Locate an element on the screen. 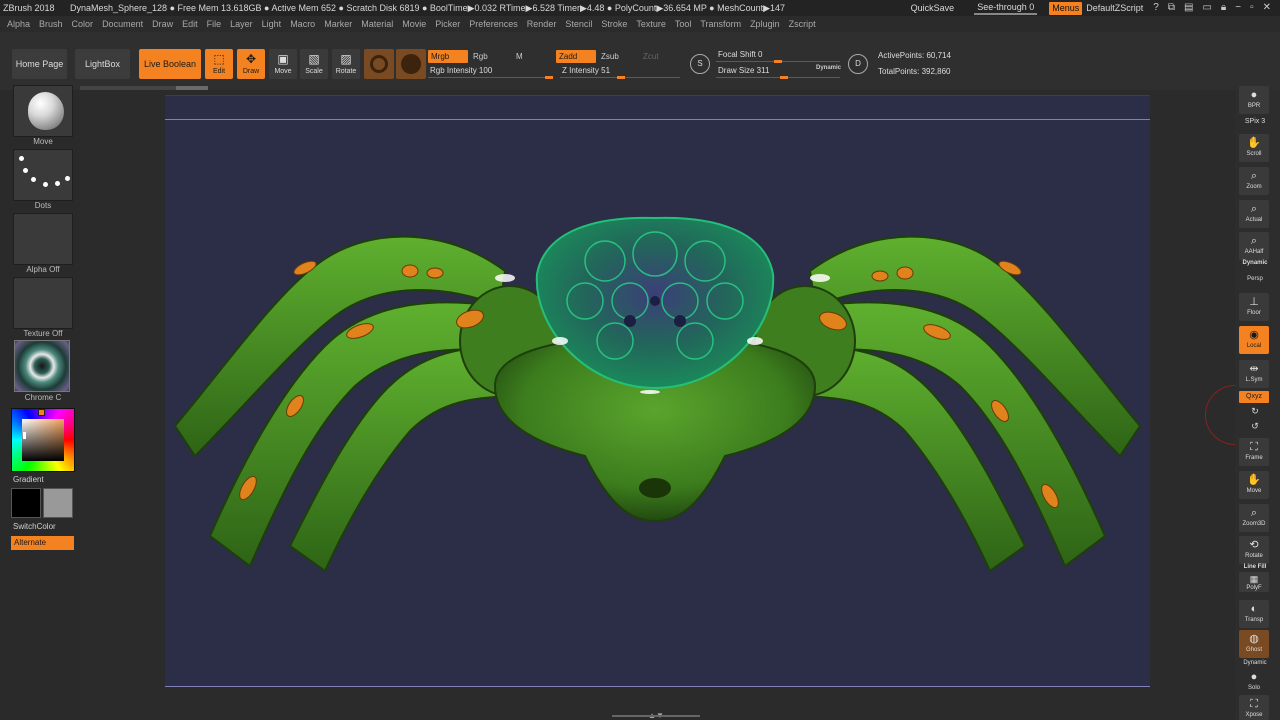  color-picker is located at coordinates (43, 440).